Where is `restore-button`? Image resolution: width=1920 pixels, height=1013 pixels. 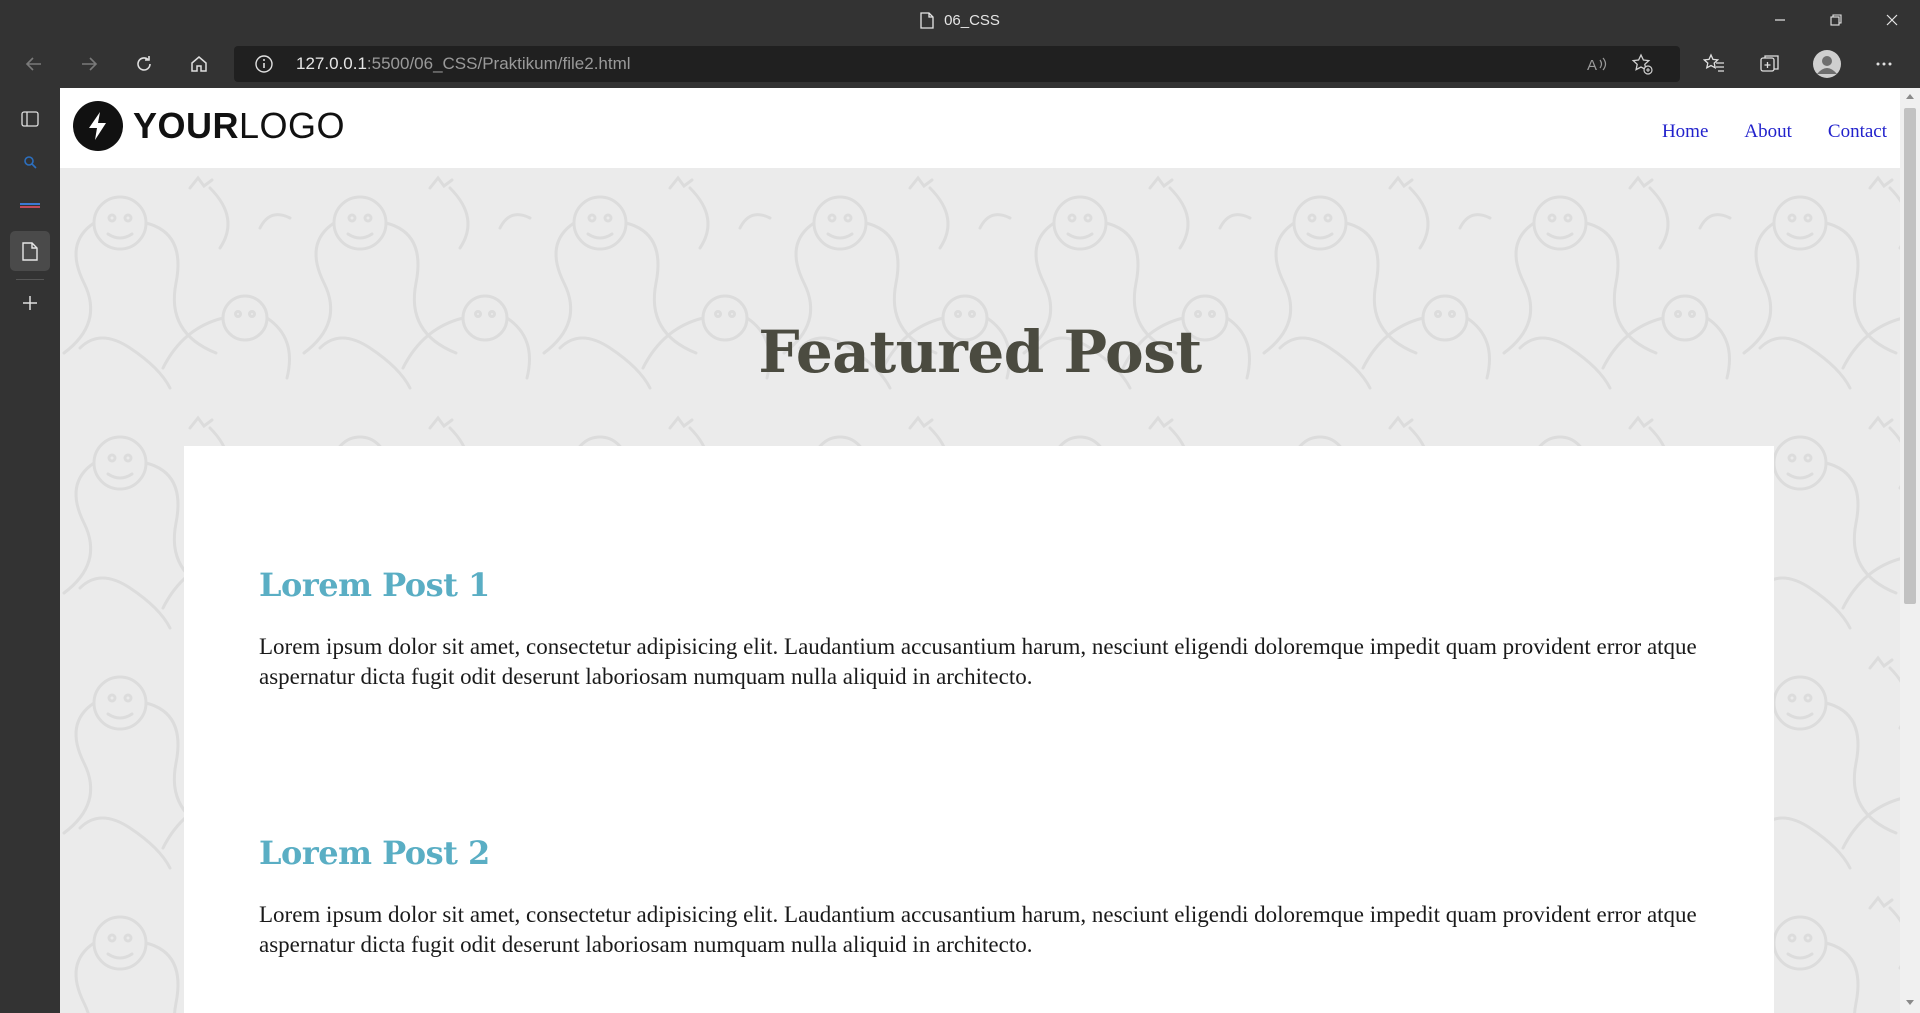 restore-button is located at coordinates (1836, 20).